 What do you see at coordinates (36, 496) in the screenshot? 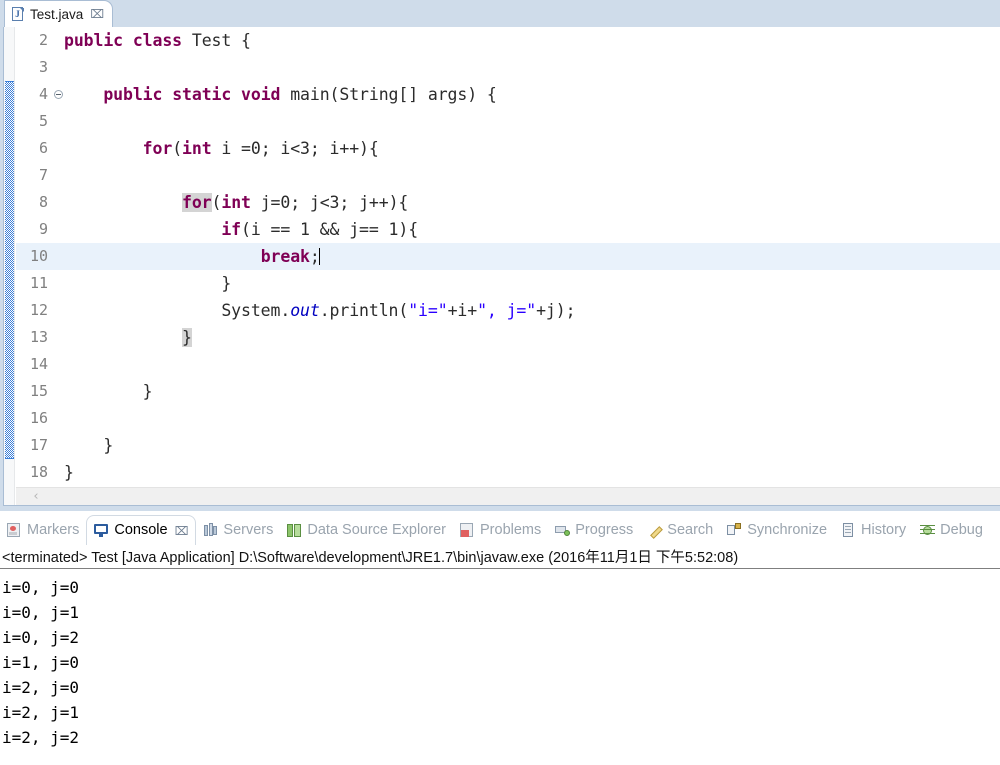
I see `scroll-left-icon: ‹` at bounding box center [36, 496].